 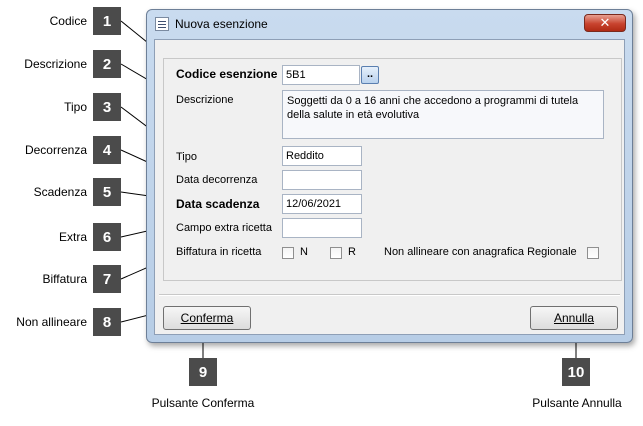 I want to click on callout-label-pulsante-annulla: Pulsante Annulla, so click(x=577, y=403).